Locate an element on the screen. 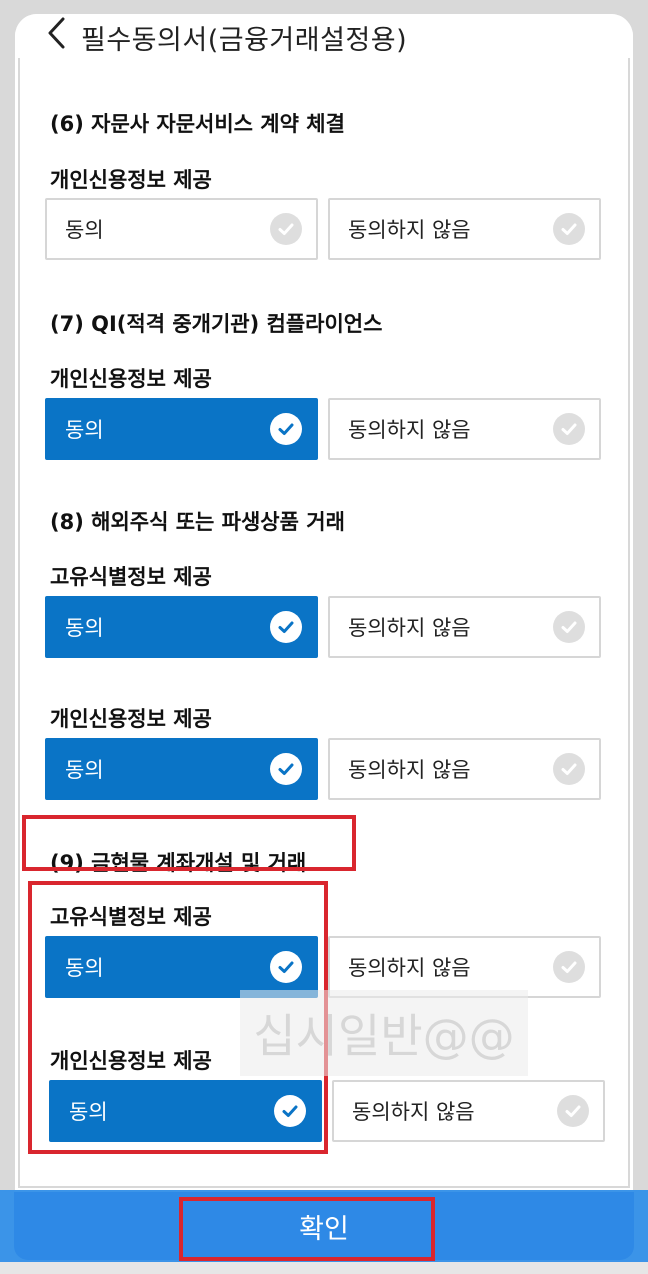  section-6-credit-disagree-option: 동의하지 않음 is located at coordinates (464, 229).